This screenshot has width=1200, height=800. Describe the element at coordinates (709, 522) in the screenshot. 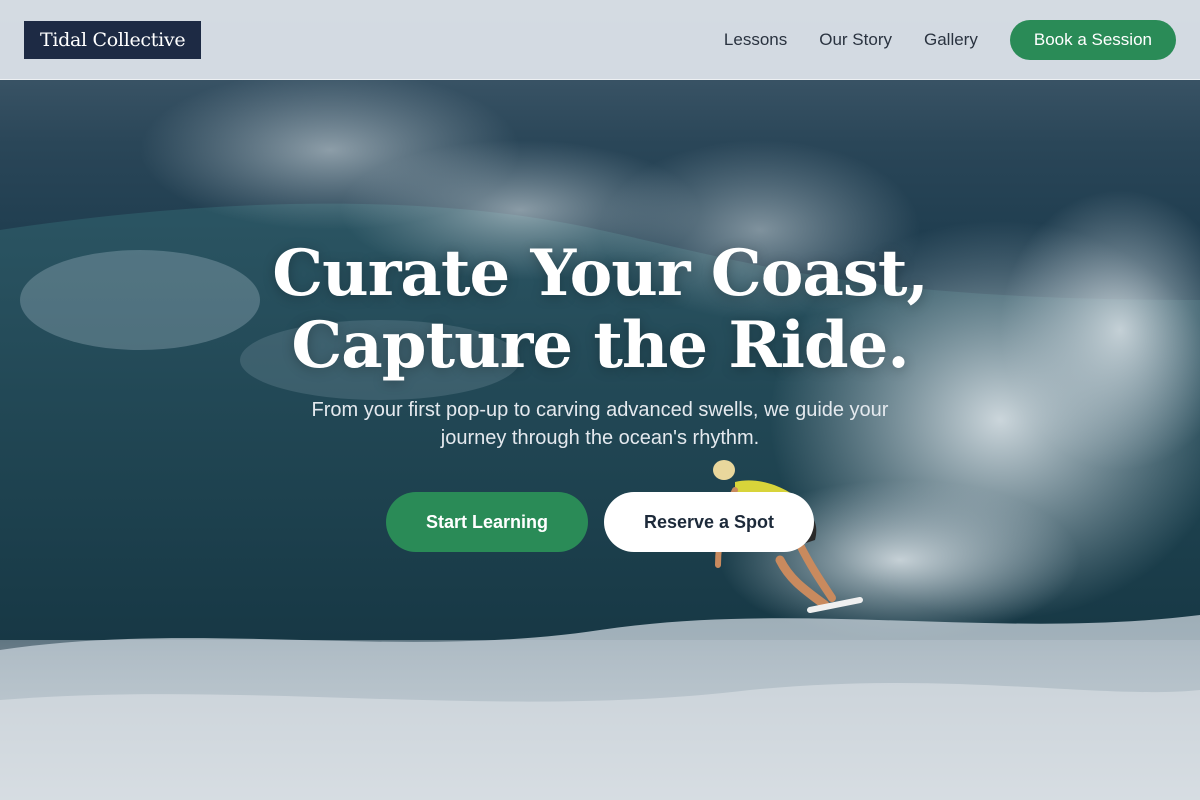

I see `reserve-spot-button: Reserve a Spot` at that location.